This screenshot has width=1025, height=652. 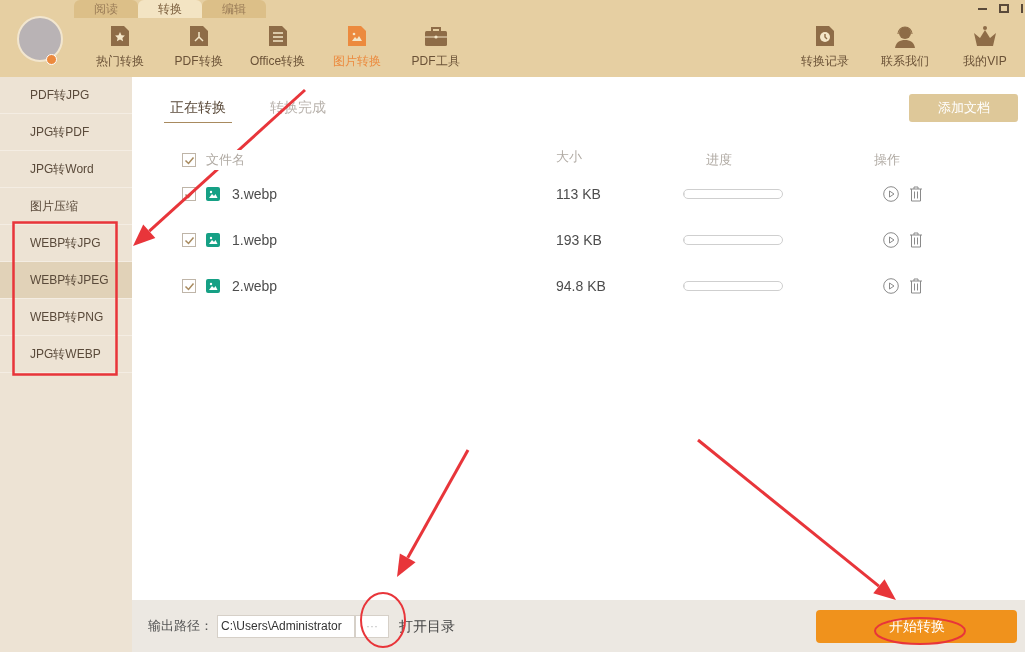 I want to click on column-header: 大小, so click(x=569, y=157).